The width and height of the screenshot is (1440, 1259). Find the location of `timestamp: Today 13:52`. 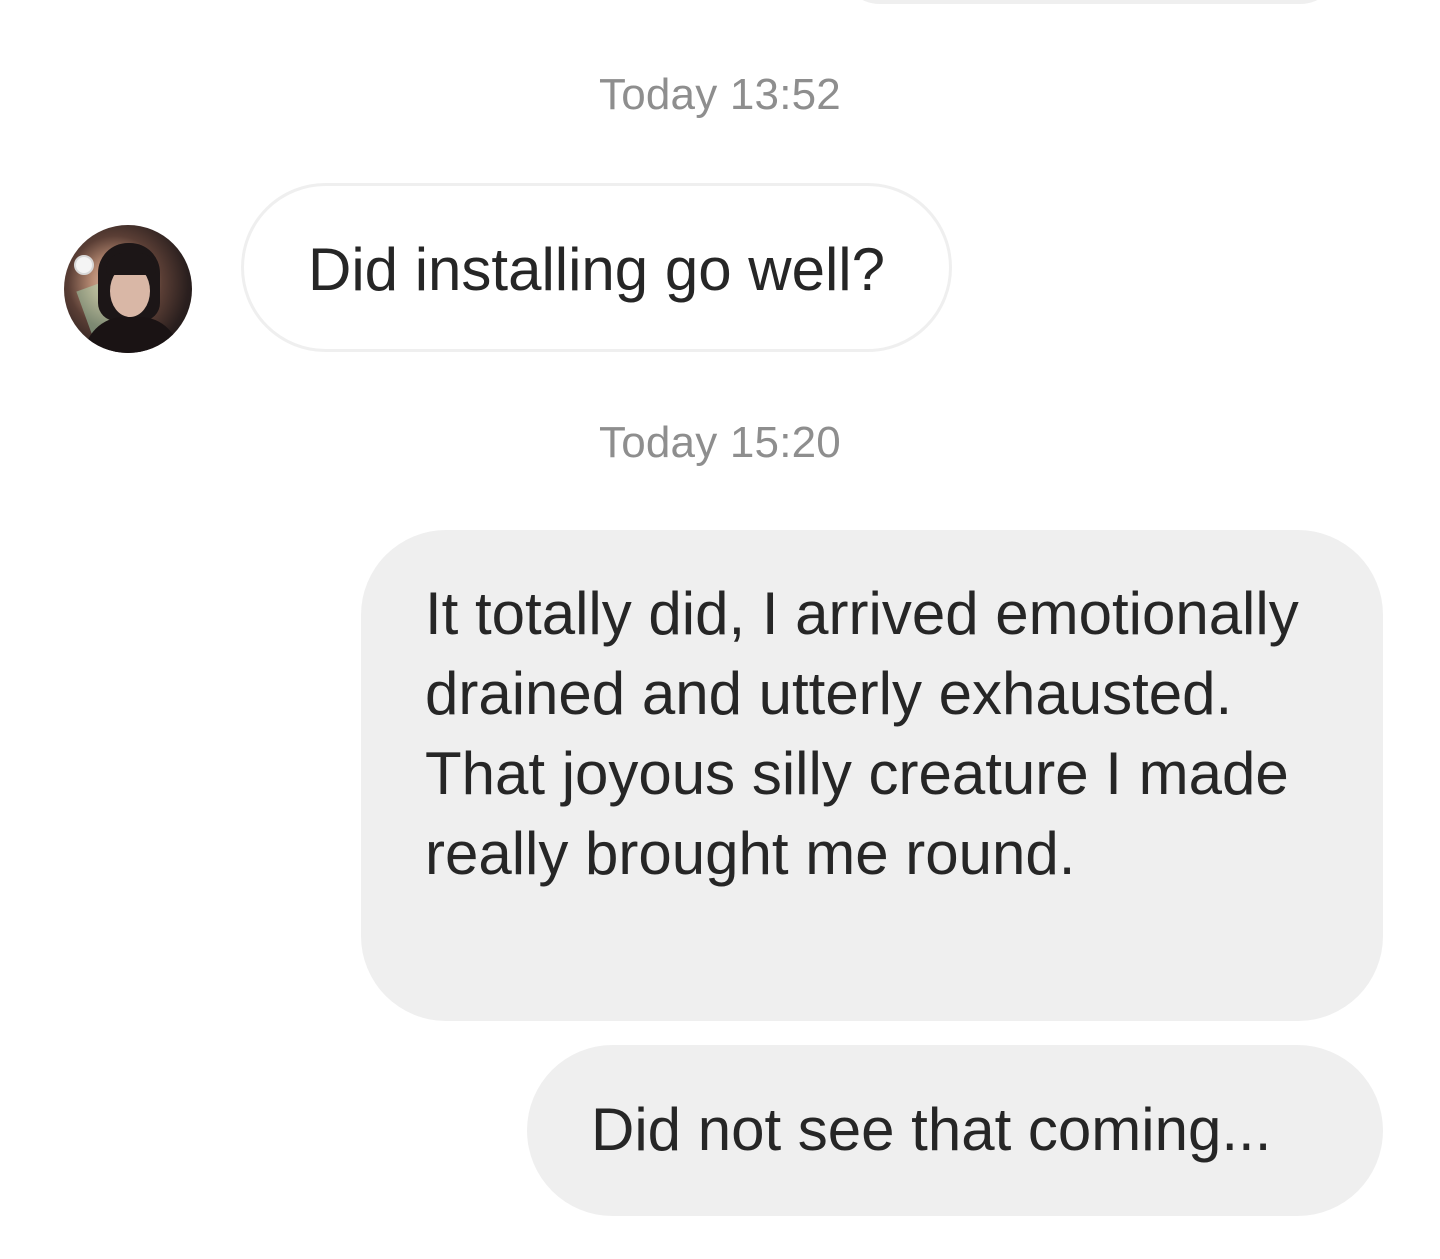

timestamp: Today 13:52 is located at coordinates (720, 94).